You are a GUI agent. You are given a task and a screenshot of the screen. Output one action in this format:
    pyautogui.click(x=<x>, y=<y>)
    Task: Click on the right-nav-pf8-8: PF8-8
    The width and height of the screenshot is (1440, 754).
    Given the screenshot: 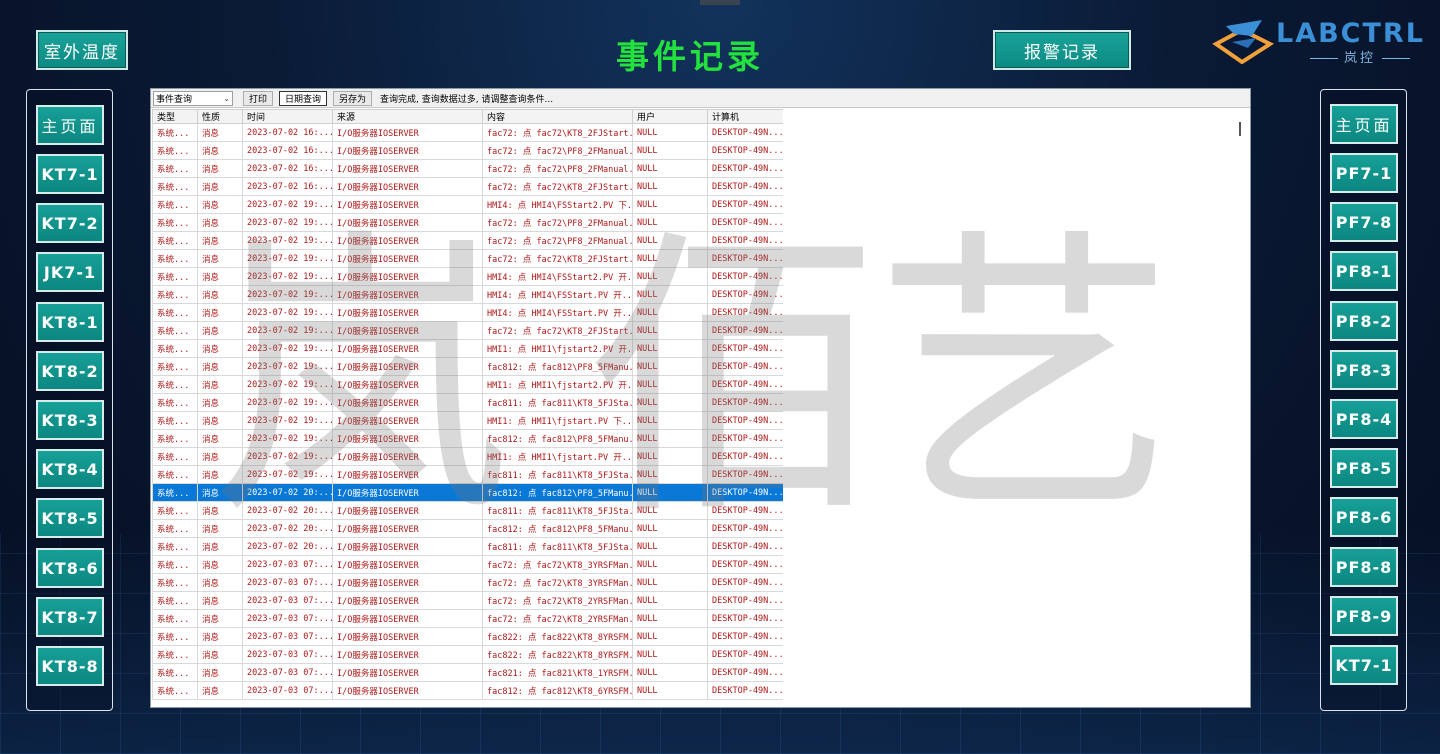 What is the action you would take?
    pyautogui.click(x=1364, y=567)
    